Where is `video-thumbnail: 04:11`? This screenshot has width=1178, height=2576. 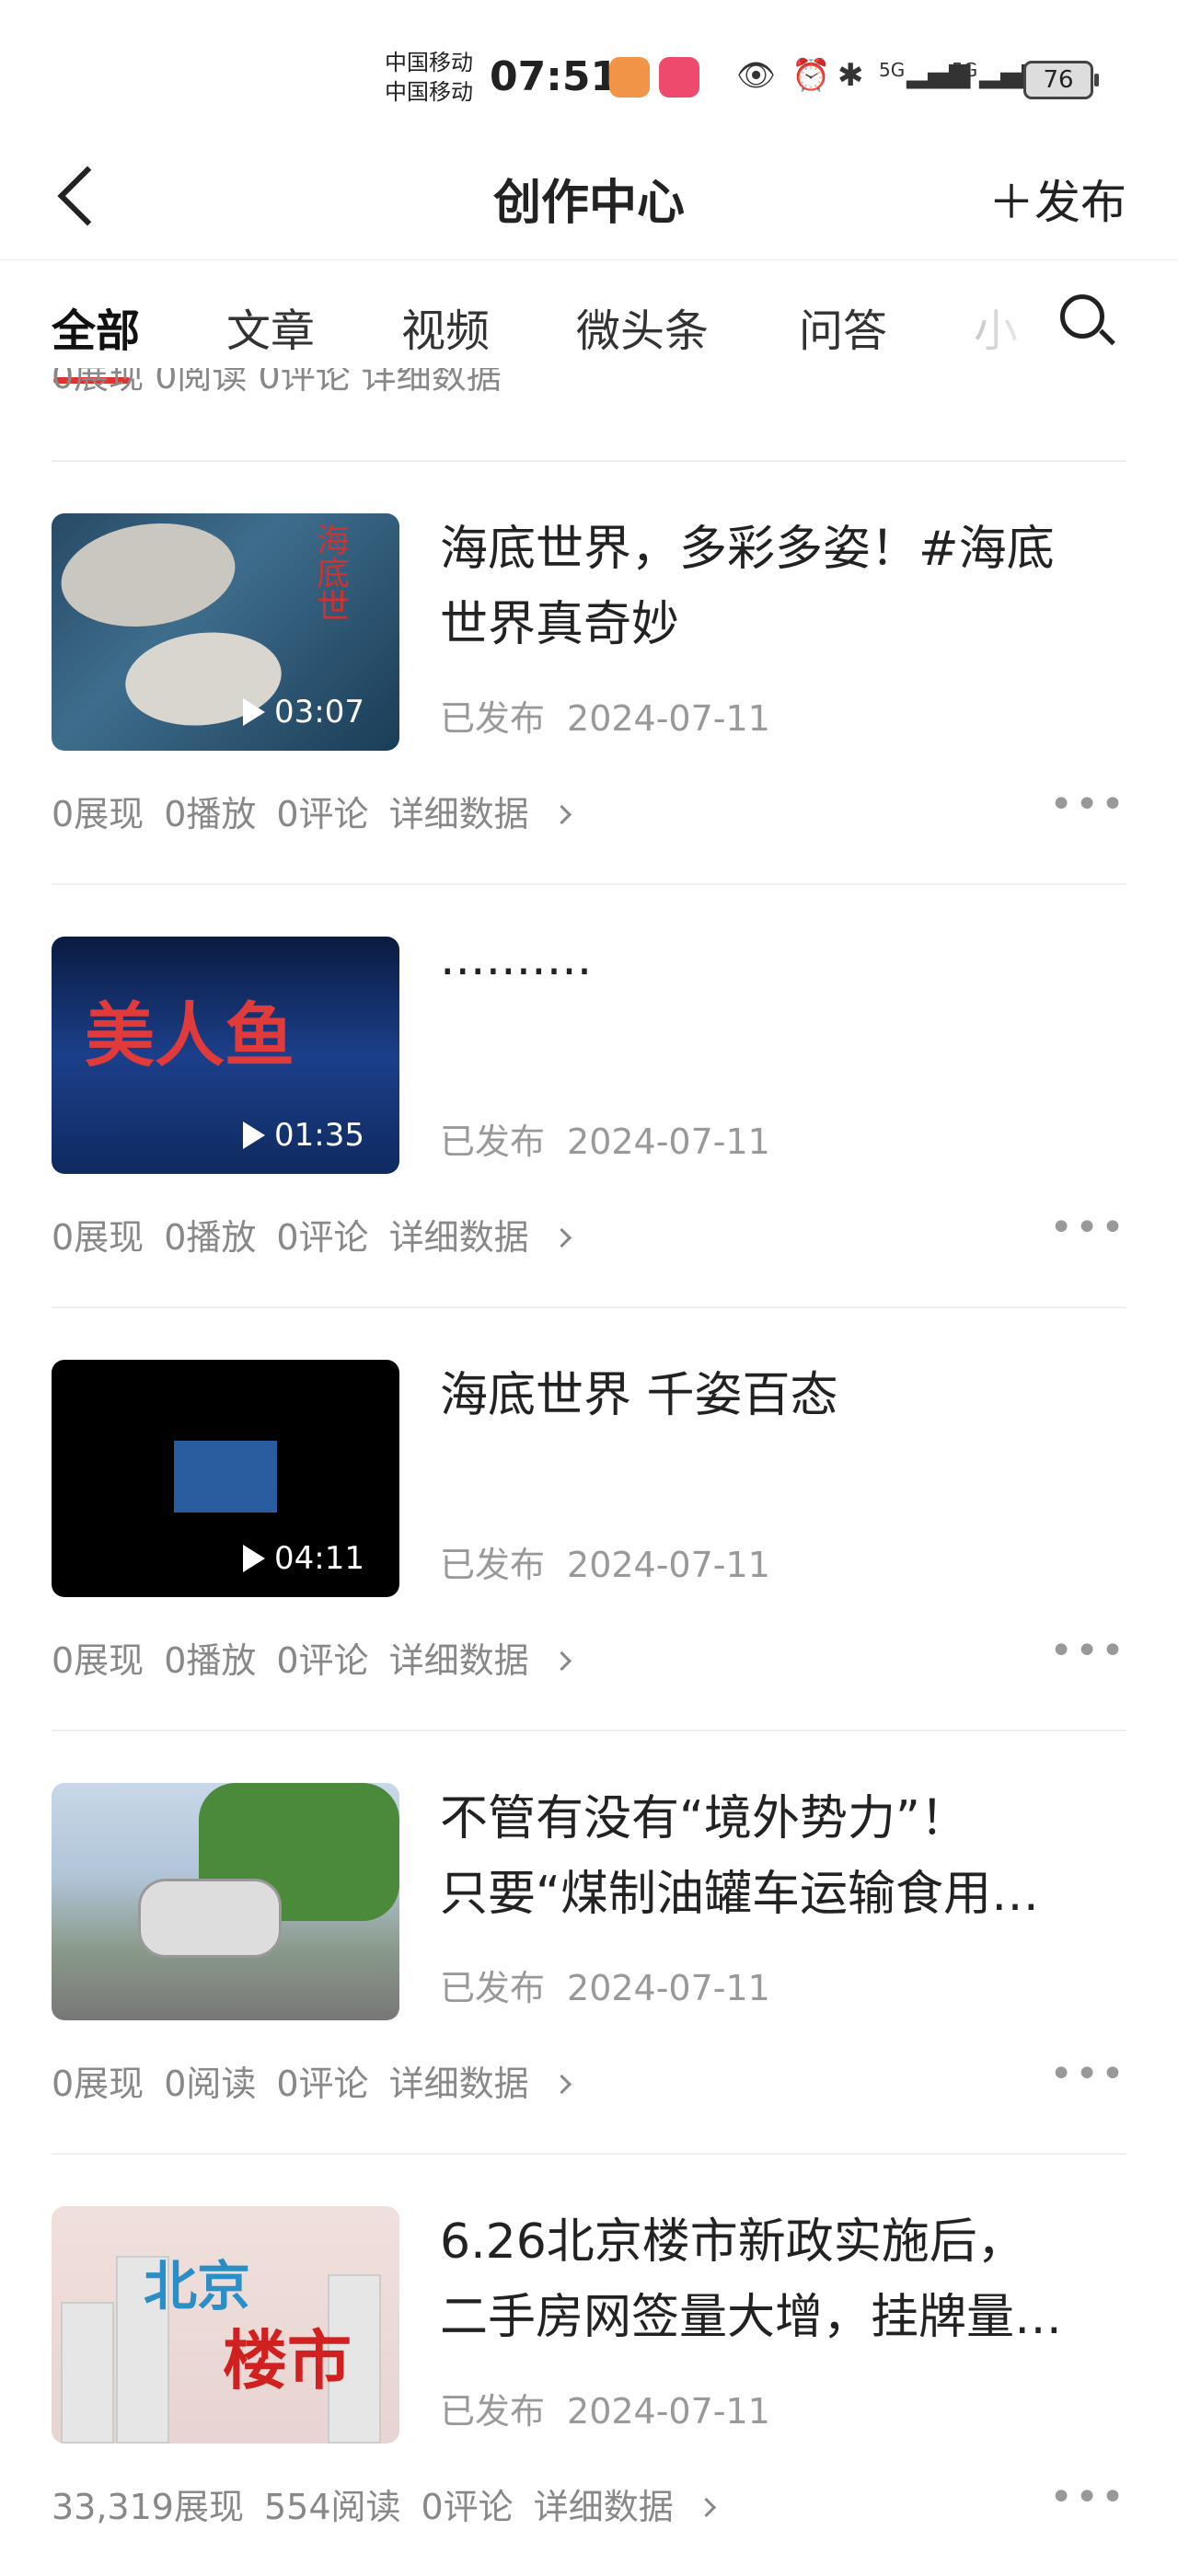 video-thumbnail: 04:11 is located at coordinates (225, 1478).